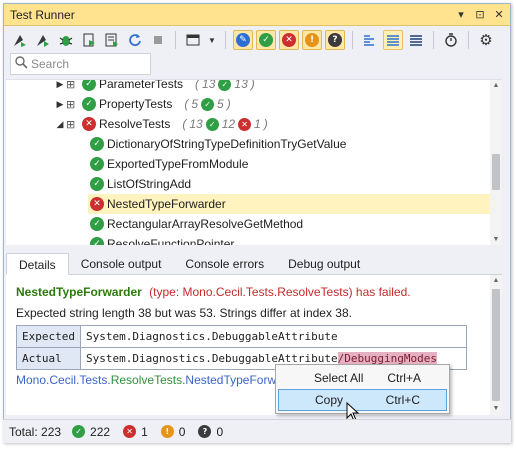  What do you see at coordinates (480, 15) in the screenshot?
I see `maximize-icon: ⊡` at bounding box center [480, 15].